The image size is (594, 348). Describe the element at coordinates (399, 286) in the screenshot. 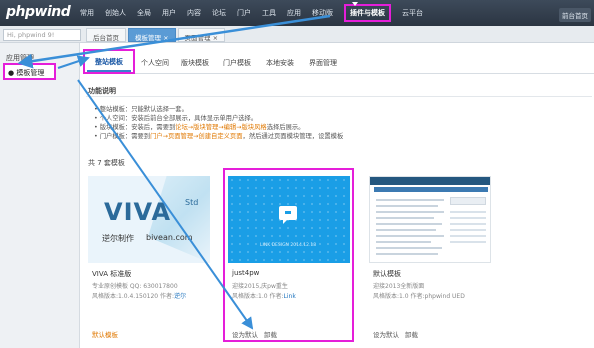

I see `template-desc: 迎接2013全新版面` at that location.